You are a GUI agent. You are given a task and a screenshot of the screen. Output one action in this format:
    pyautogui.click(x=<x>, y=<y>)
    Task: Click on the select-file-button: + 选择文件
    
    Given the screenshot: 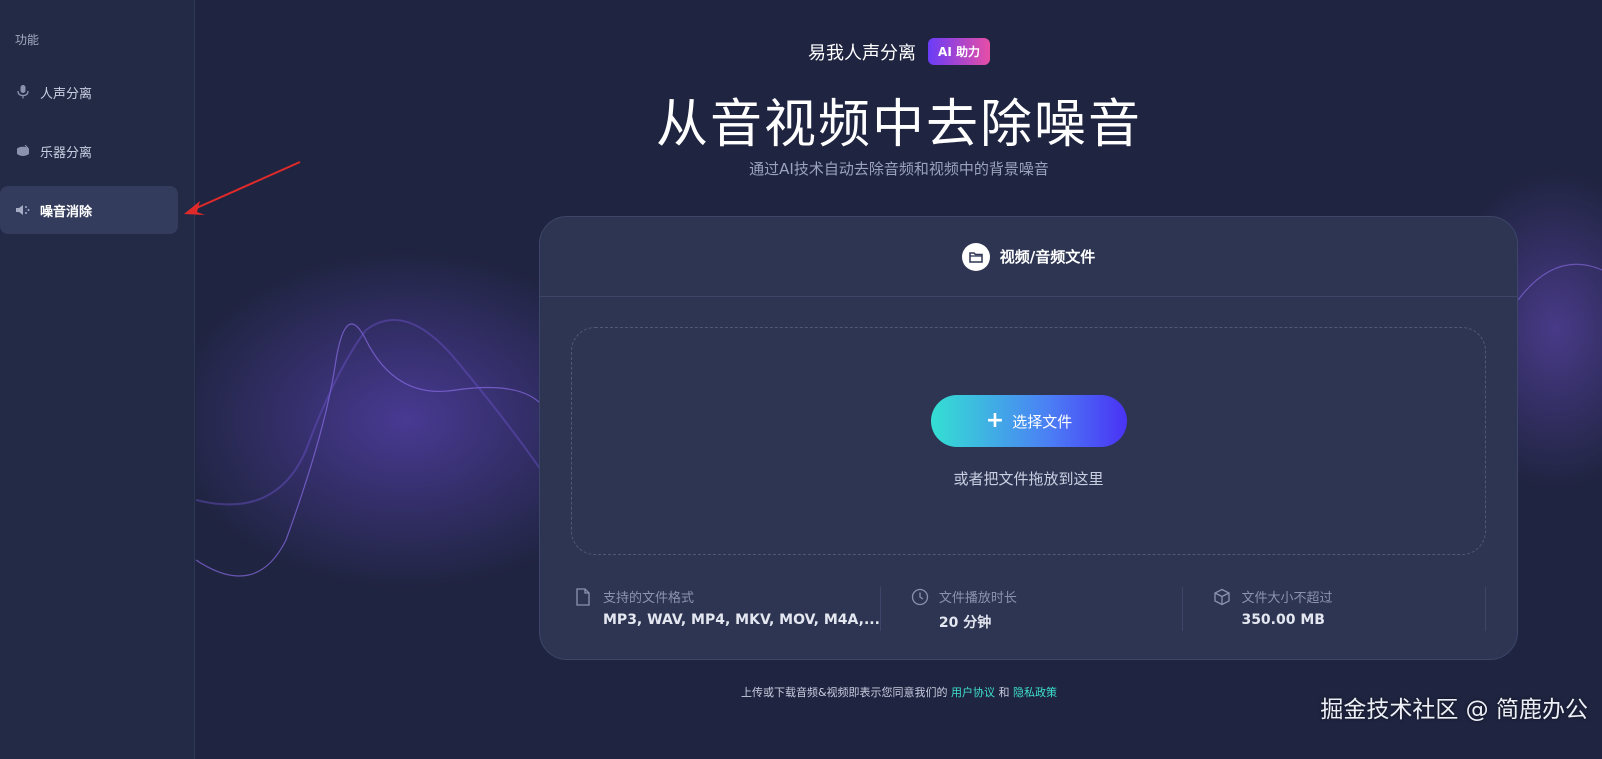 What is the action you would take?
    pyautogui.click(x=1029, y=421)
    